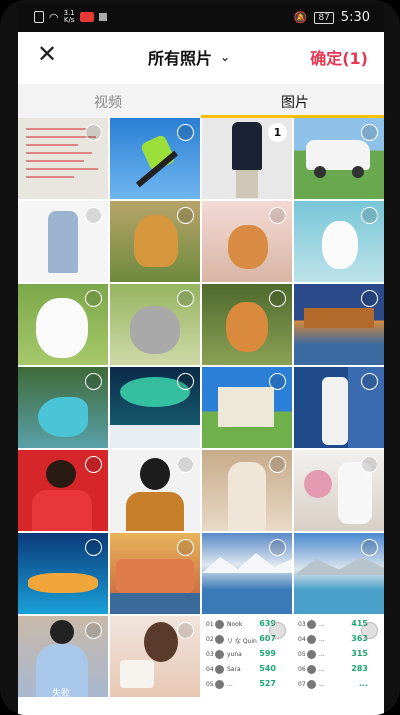 The width and height of the screenshot is (400, 715). Describe the element at coordinates (137, 674) in the screenshot. I see `teacup` at that location.